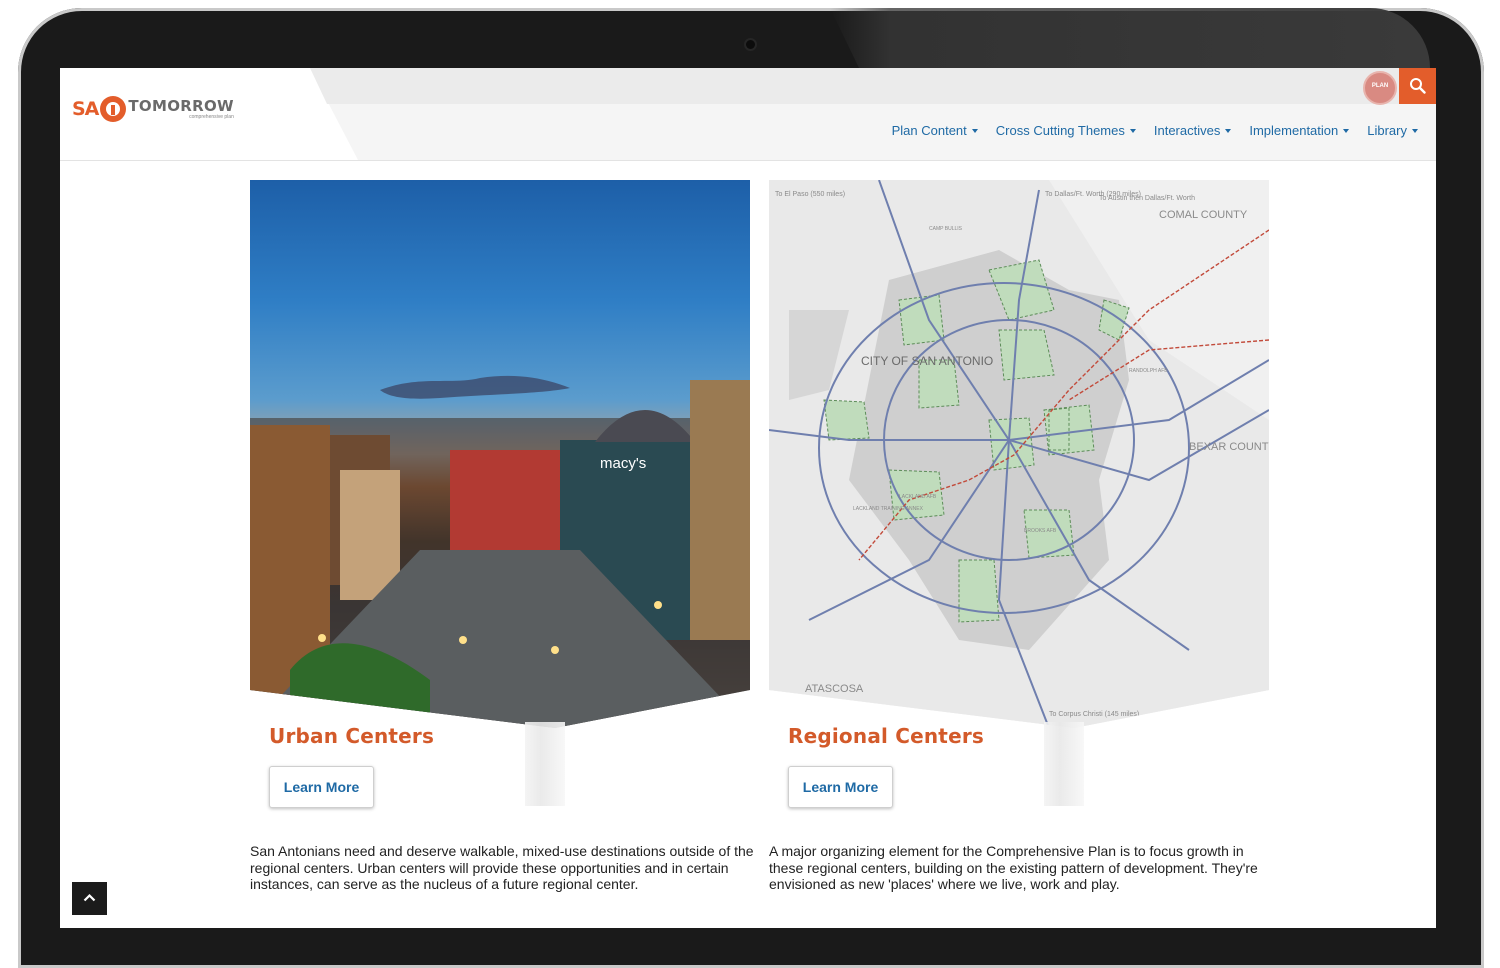 This screenshot has width=1500, height=968. What do you see at coordinates (886, 736) in the screenshot?
I see `regional-centers-title: Regional Centers` at bounding box center [886, 736].